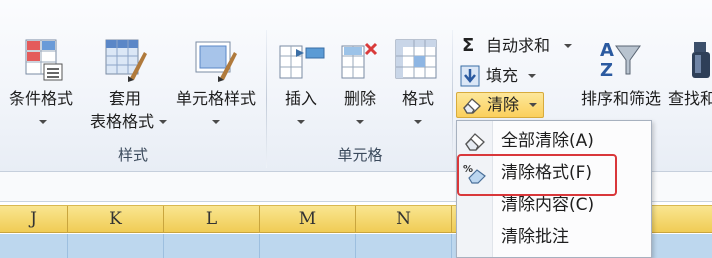 The image size is (712, 258). I want to click on autosum-button: Σ 自动求和, so click(517, 46).